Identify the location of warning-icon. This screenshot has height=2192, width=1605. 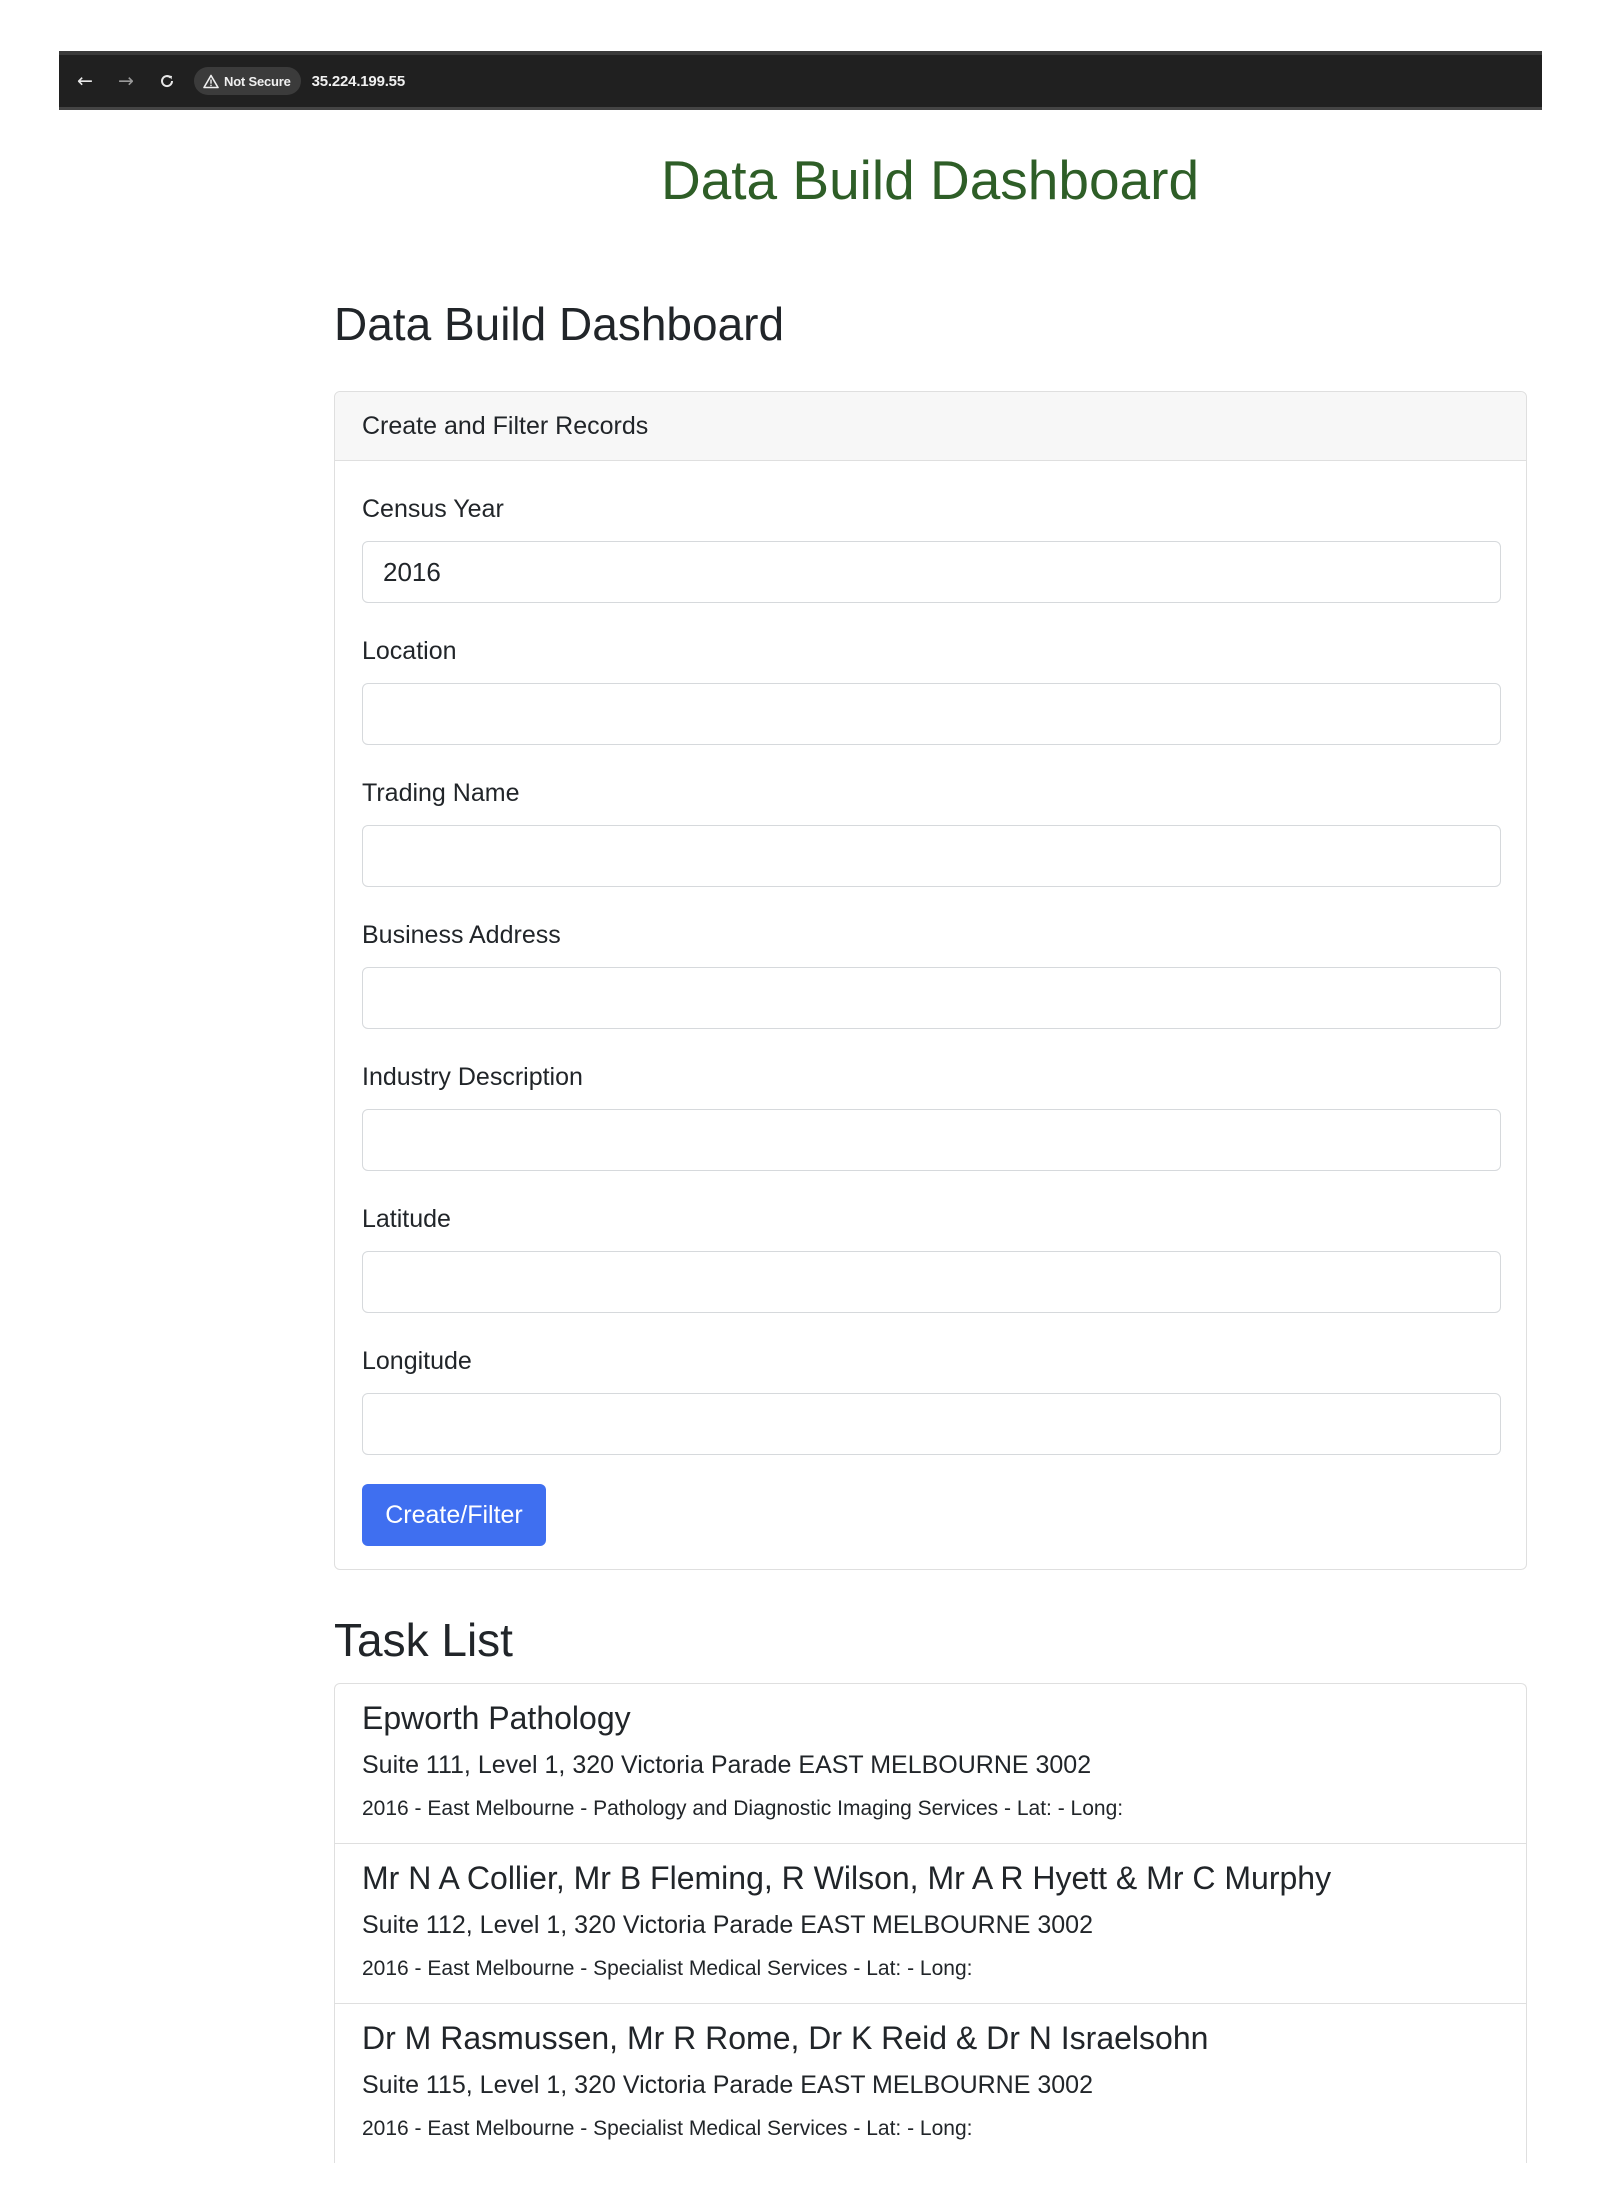
(211, 81).